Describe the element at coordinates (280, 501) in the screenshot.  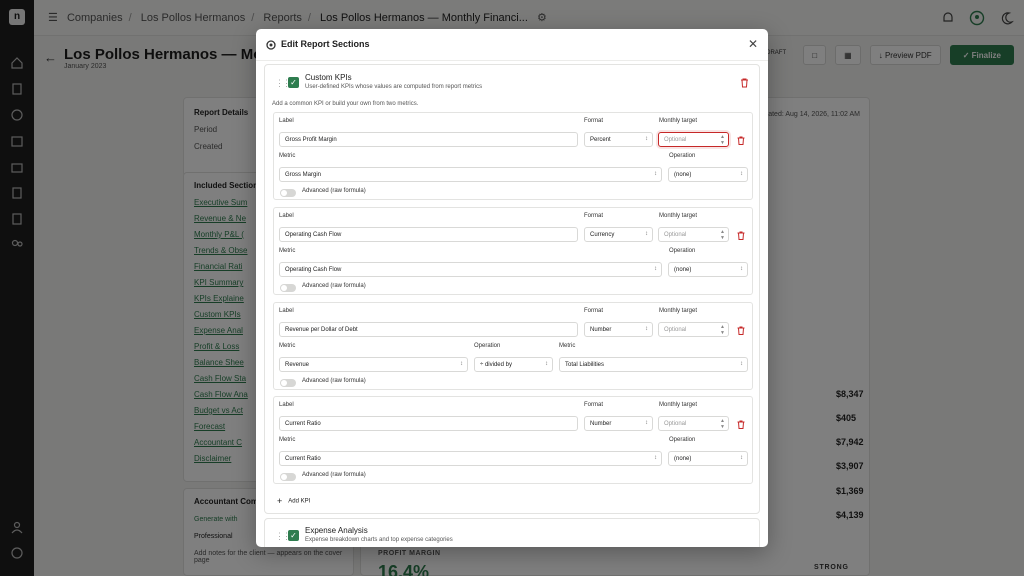
I see `plus-icon: +` at that location.